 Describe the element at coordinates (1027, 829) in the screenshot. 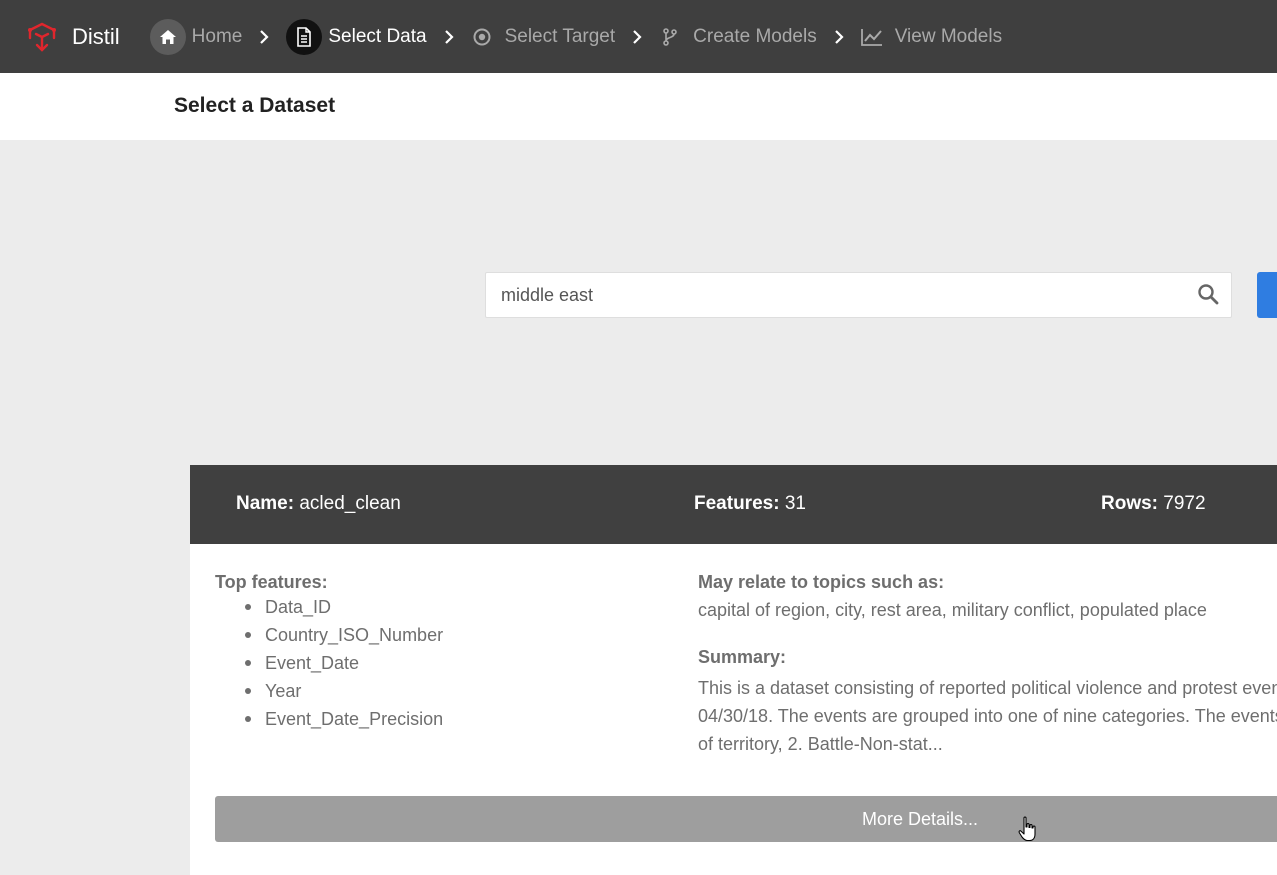

I see `hand-cursor-icon` at that location.